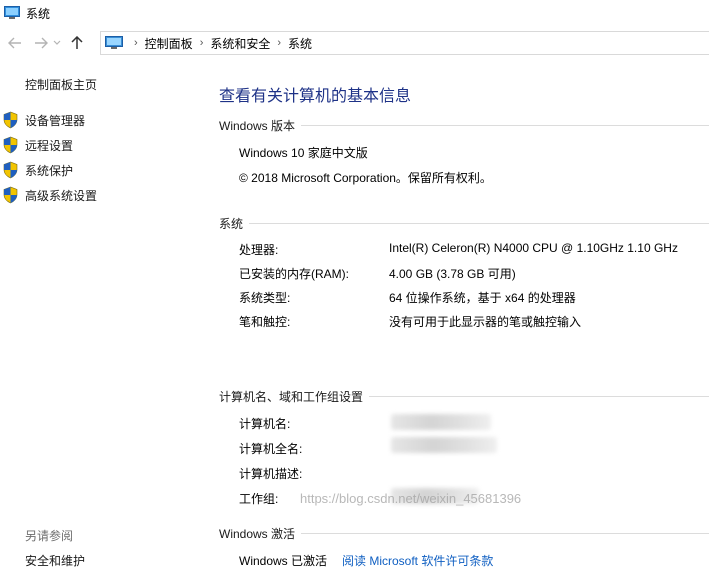  What do you see at coordinates (55, 120) in the screenshot?
I see `sidebar-item-label: 设备管理器` at bounding box center [55, 120].